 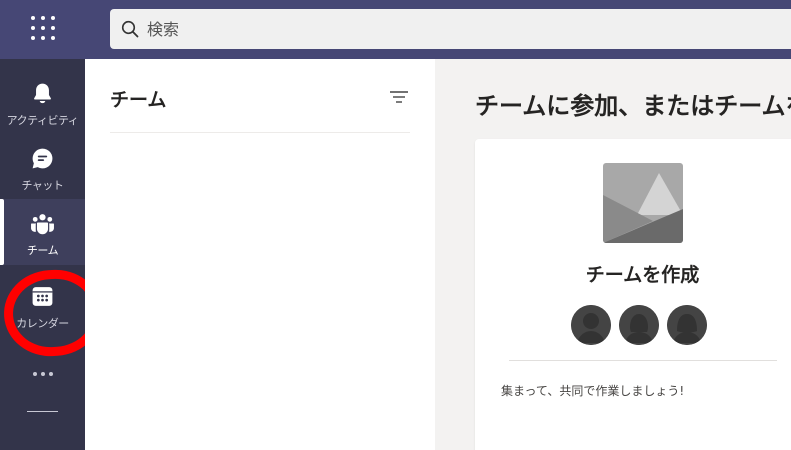 What do you see at coordinates (42, 296) in the screenshot?
I see `calendar-icon` at bounding box center [42, 296].